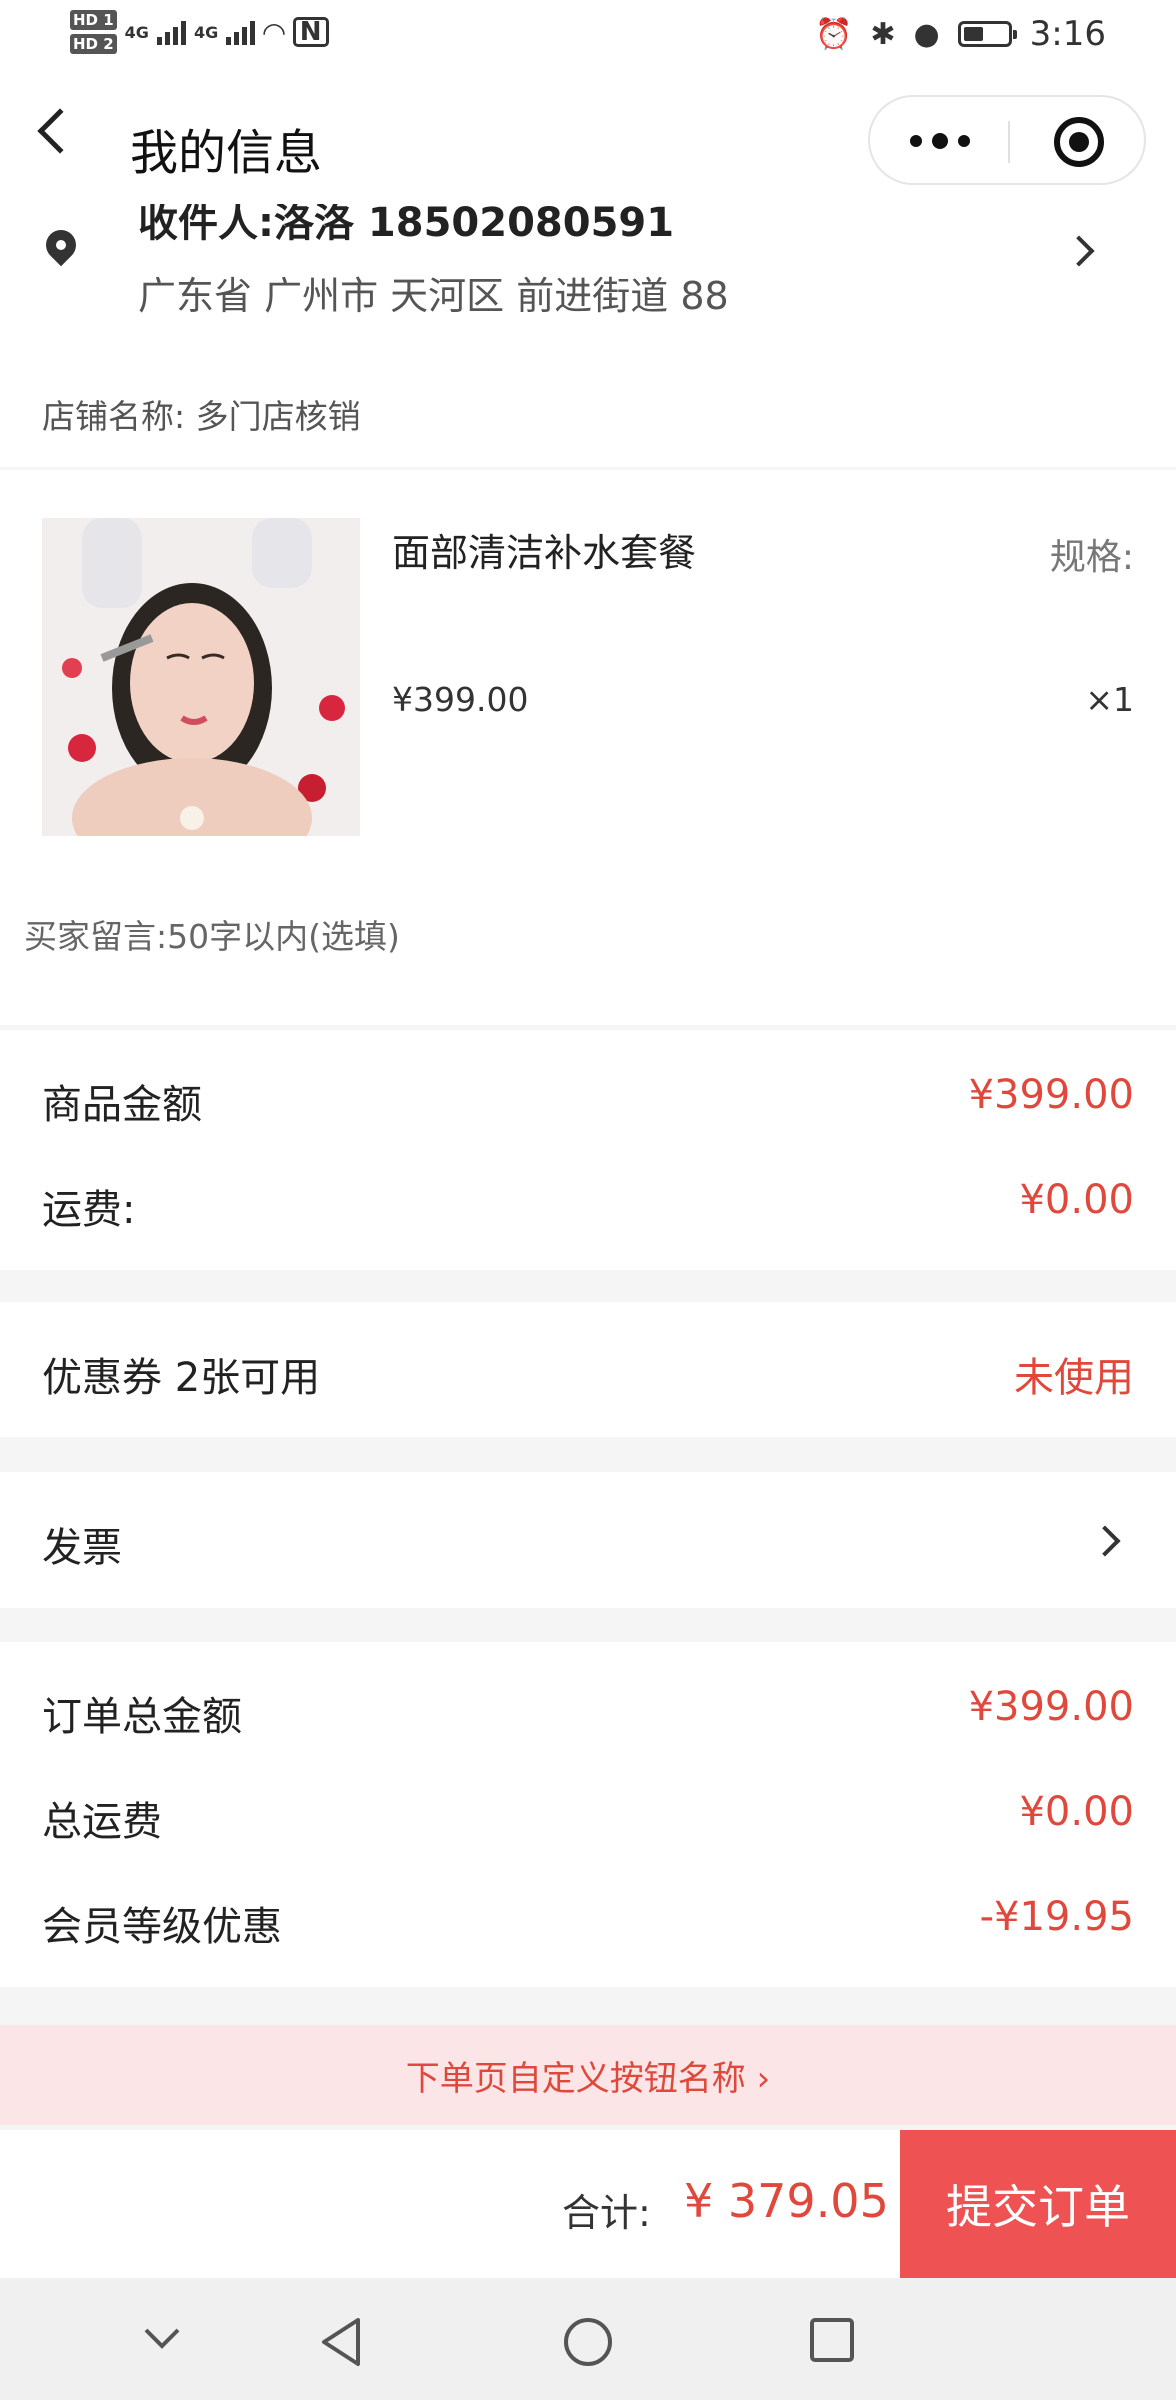  Describe the element at coordinates (1051, 1095) in the screenshot. I see `goods-amount-value: ¥399.00` at that location.